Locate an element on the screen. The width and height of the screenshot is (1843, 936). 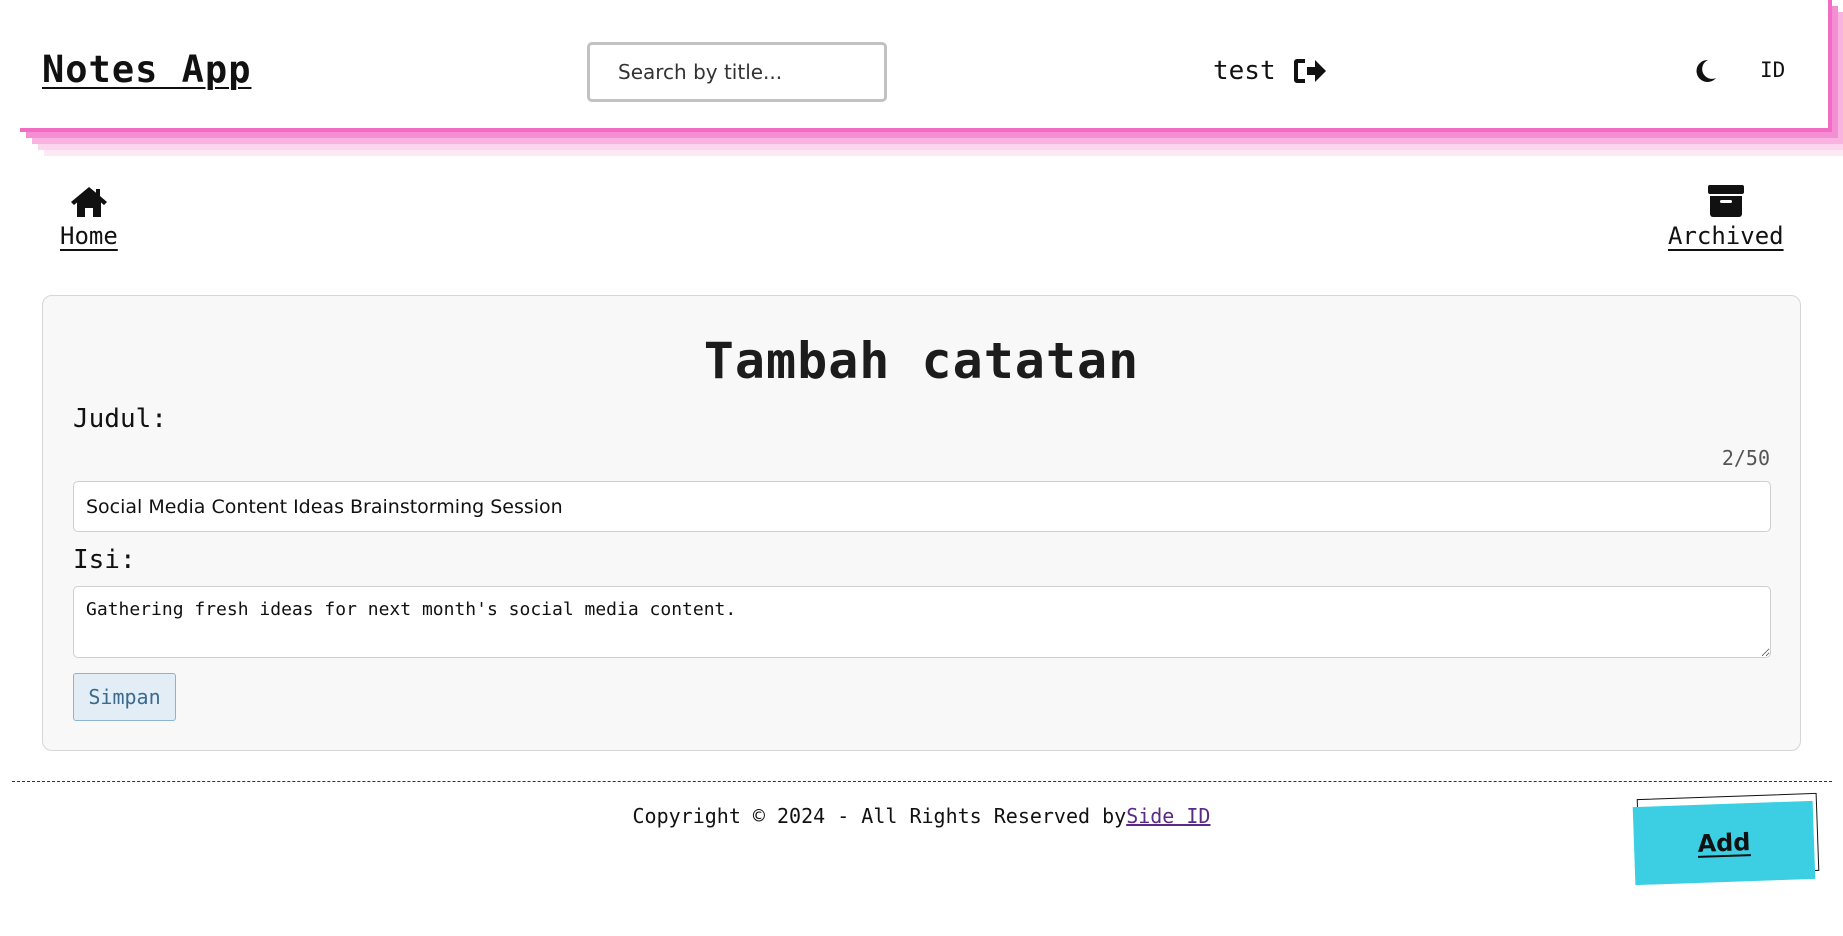
nav-archived-label: Archived is located at coordinates (1726, 236).